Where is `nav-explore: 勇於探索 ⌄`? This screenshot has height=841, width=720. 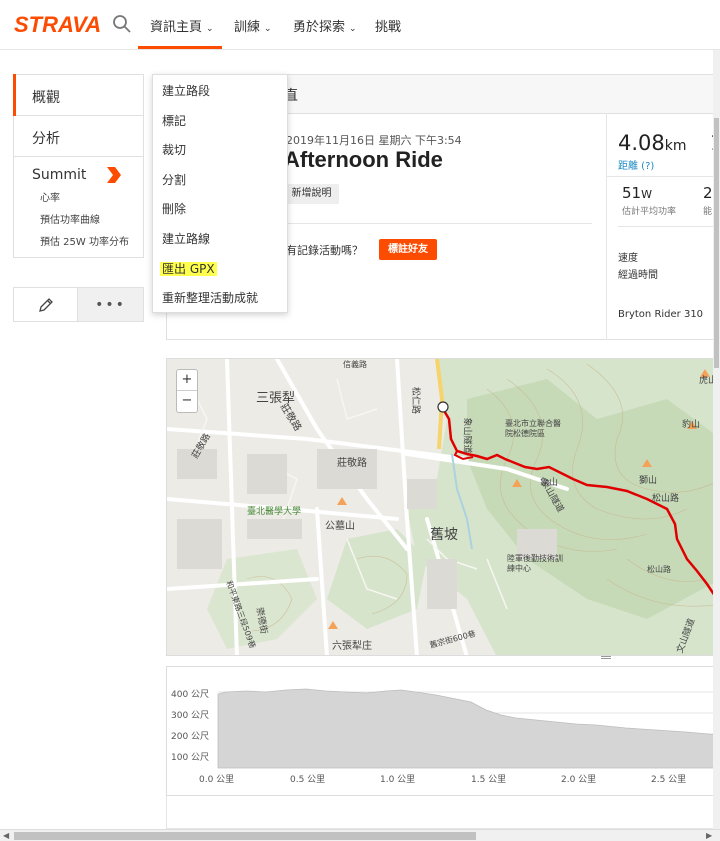 nav-explore: 勇於探索 ⌄ is located at coordinates (325, 25).